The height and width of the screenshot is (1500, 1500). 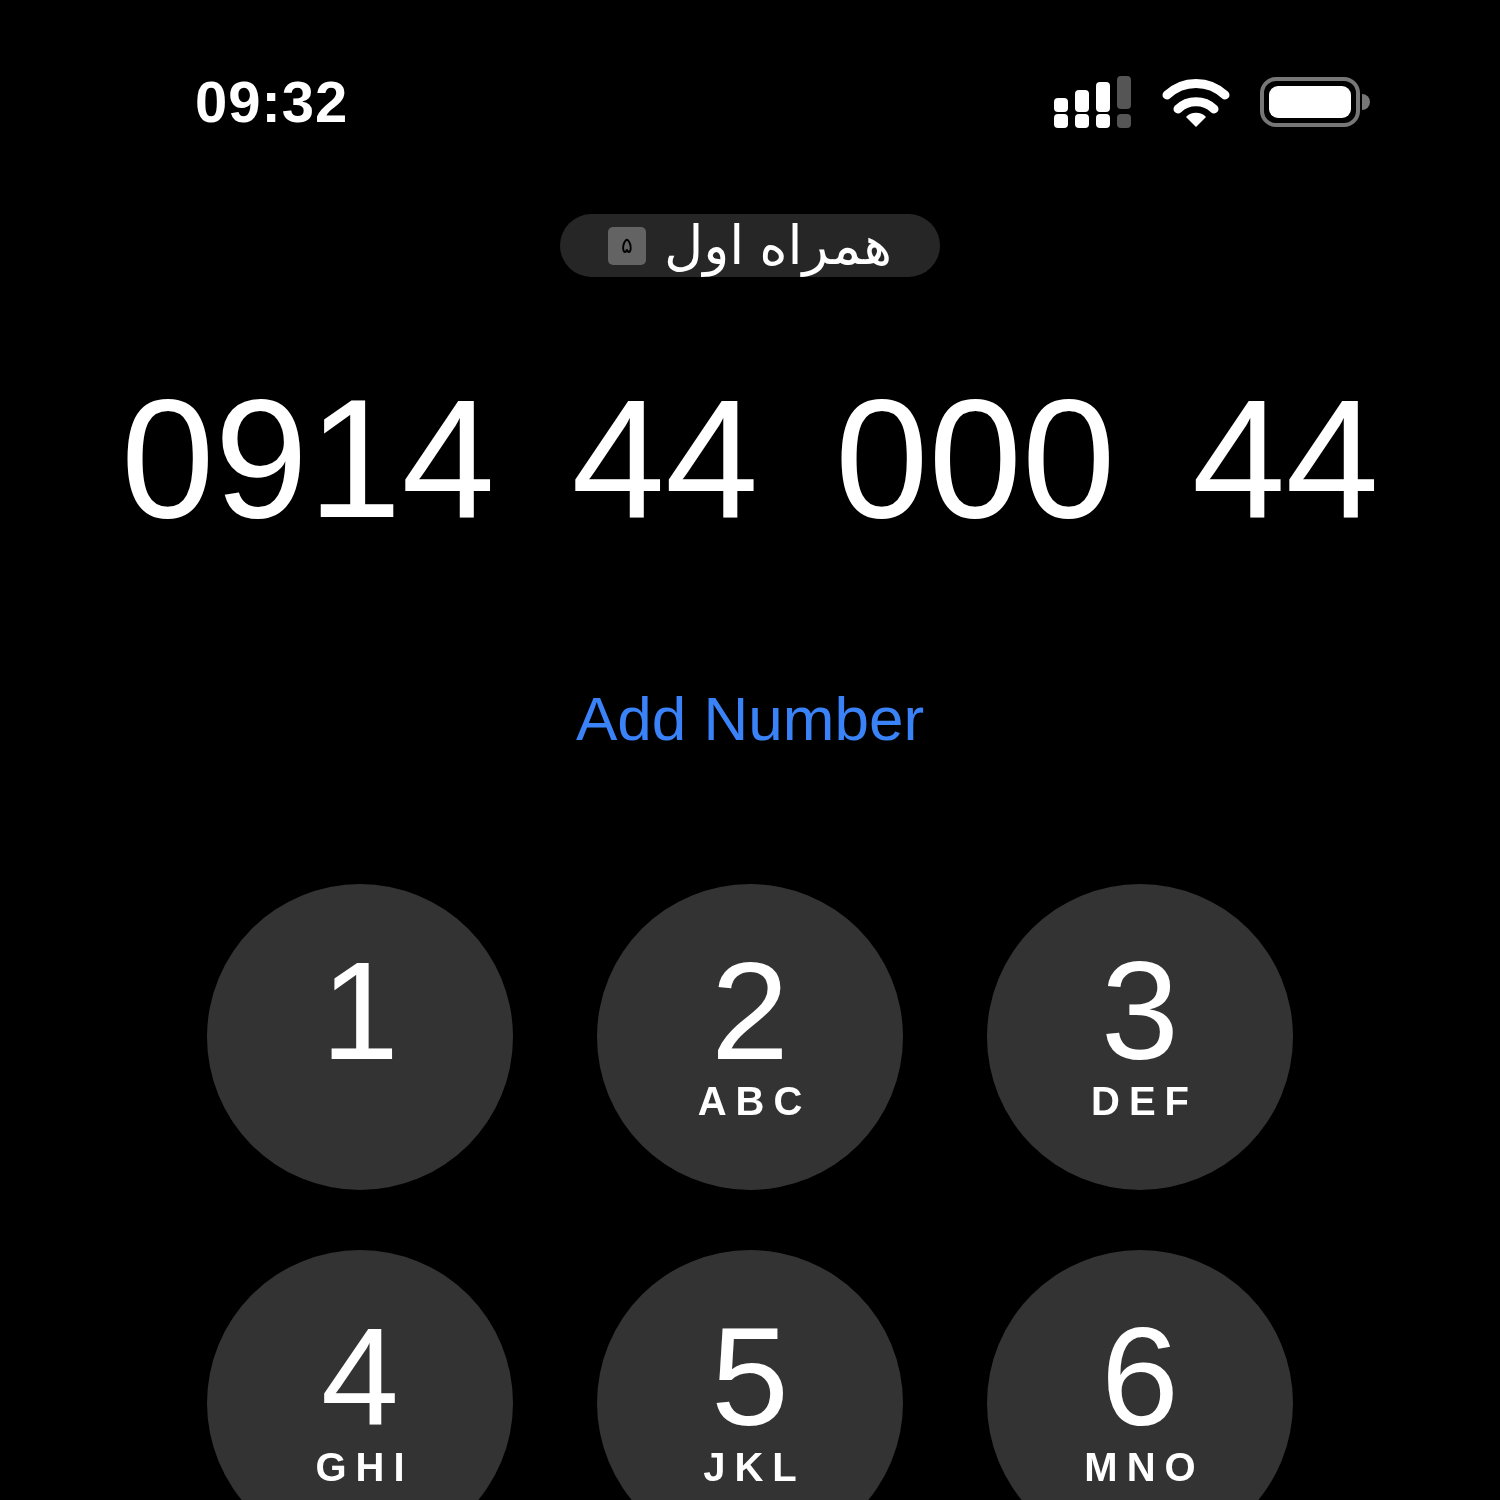 What do you see at coordinates (750, 1037) in the screenshot?
I see `dial-key: 2 ABC` at bounding box center [750, 1037].